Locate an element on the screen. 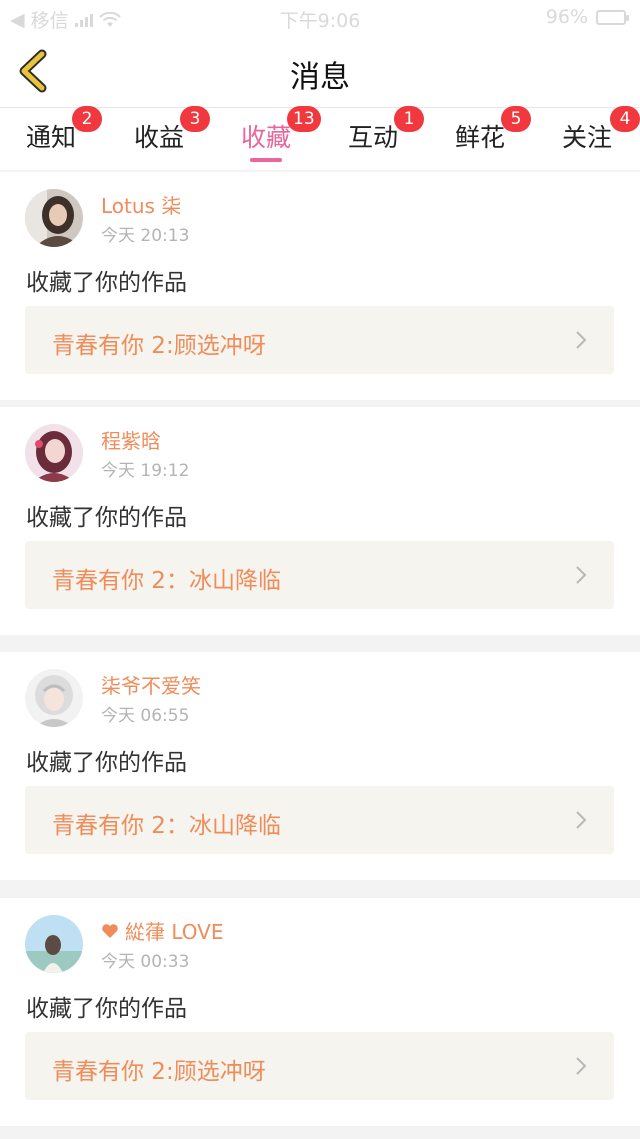 The height and width of the screenshot is (1139, 640). tab-badge: 3 is located at coordinates (195, 119).